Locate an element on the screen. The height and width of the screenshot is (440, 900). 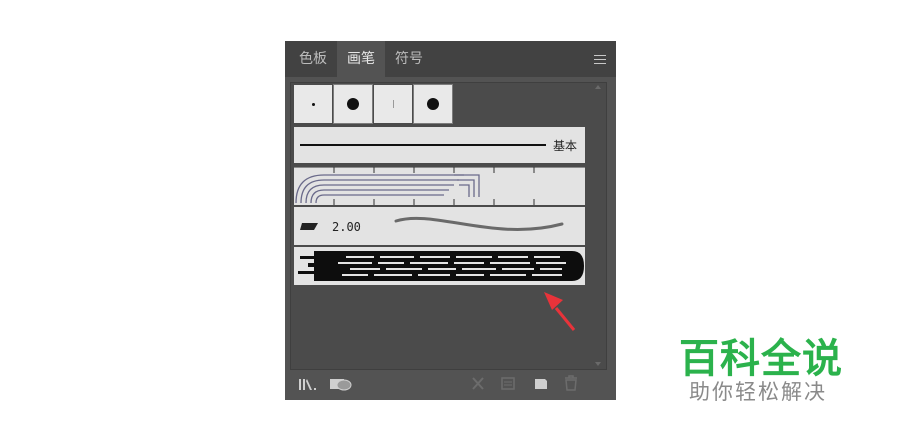
brush-preset-small-dot is located at coordinates (313, 104).